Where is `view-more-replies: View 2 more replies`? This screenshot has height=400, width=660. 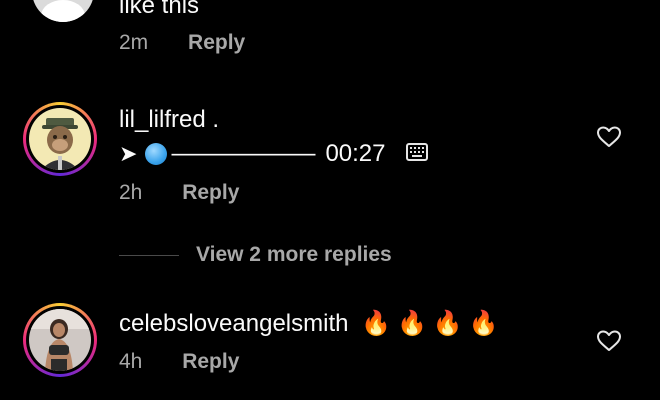 view-more-replies: View 2 more replies is located at coordinates (255, 255).